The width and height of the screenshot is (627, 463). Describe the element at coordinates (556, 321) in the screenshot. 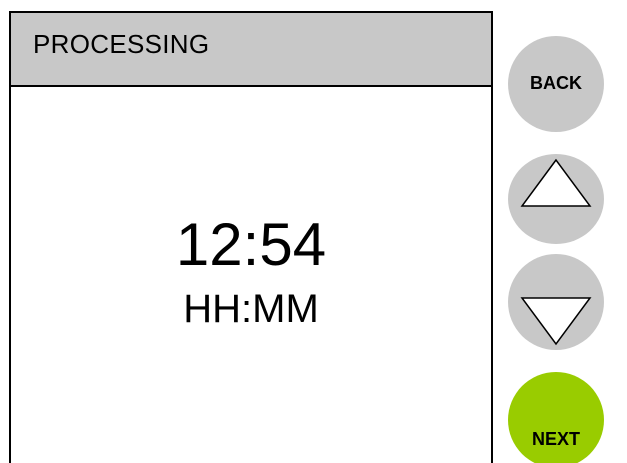

I see `triangle-down-icon` at that location.